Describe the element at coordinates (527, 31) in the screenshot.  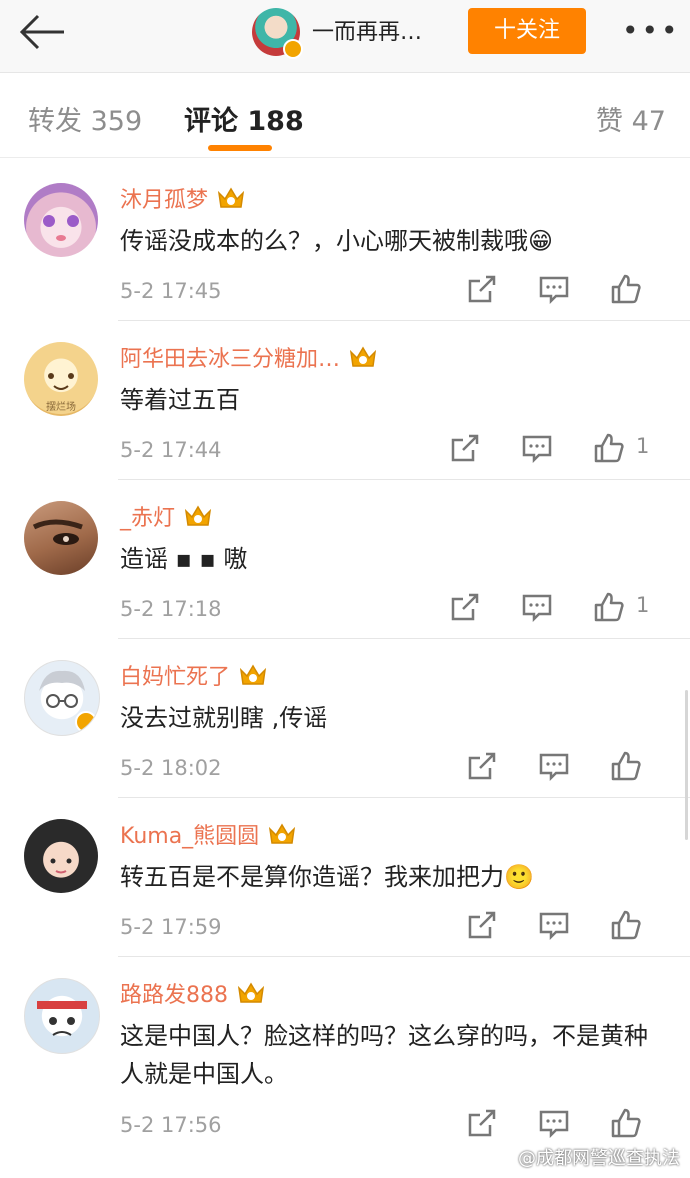
I see `follow-button: 十关注` at that location.